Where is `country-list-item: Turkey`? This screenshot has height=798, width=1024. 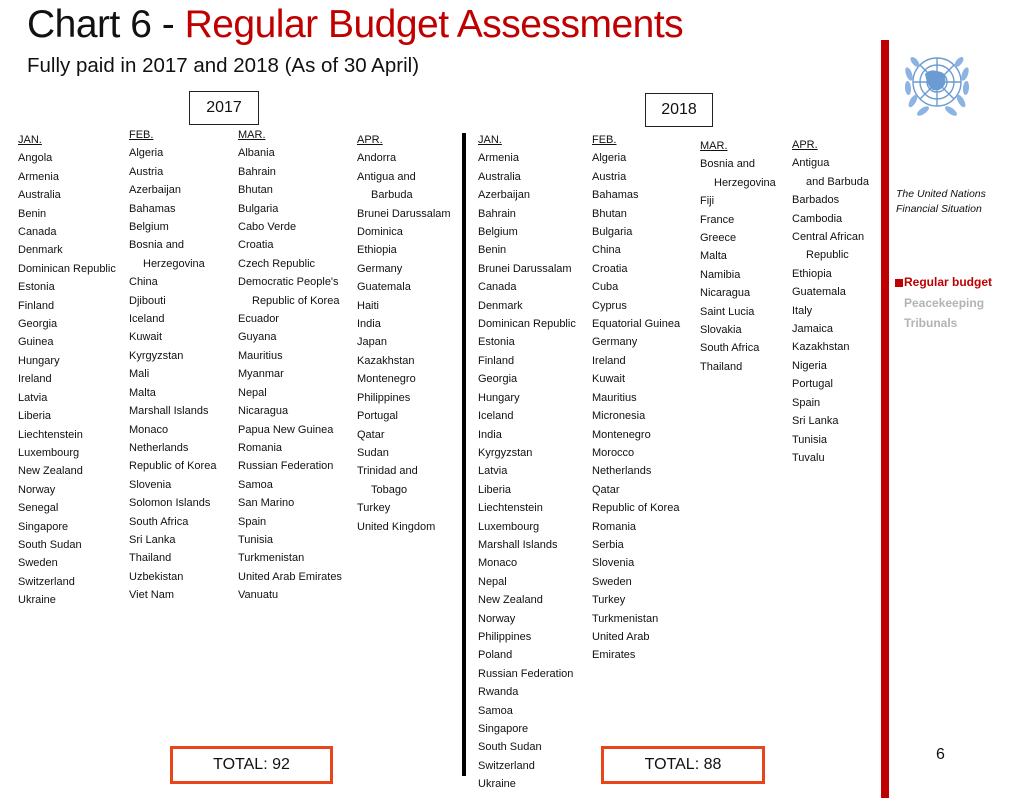
country-list-item: Turkey is located at coordinates (609, 600).